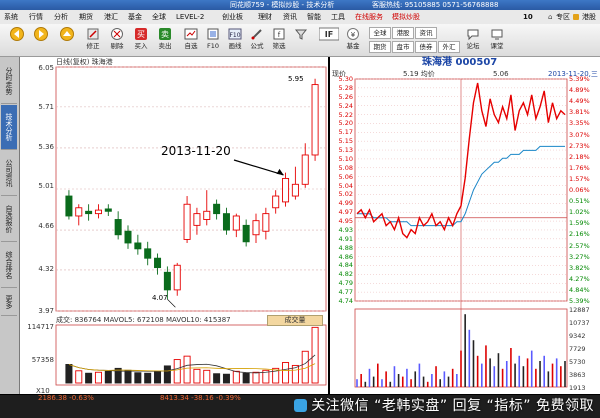  Describe the element at coordinates (295, 320) in the screenshot. I see `volume-tab: 成交量` at that location.